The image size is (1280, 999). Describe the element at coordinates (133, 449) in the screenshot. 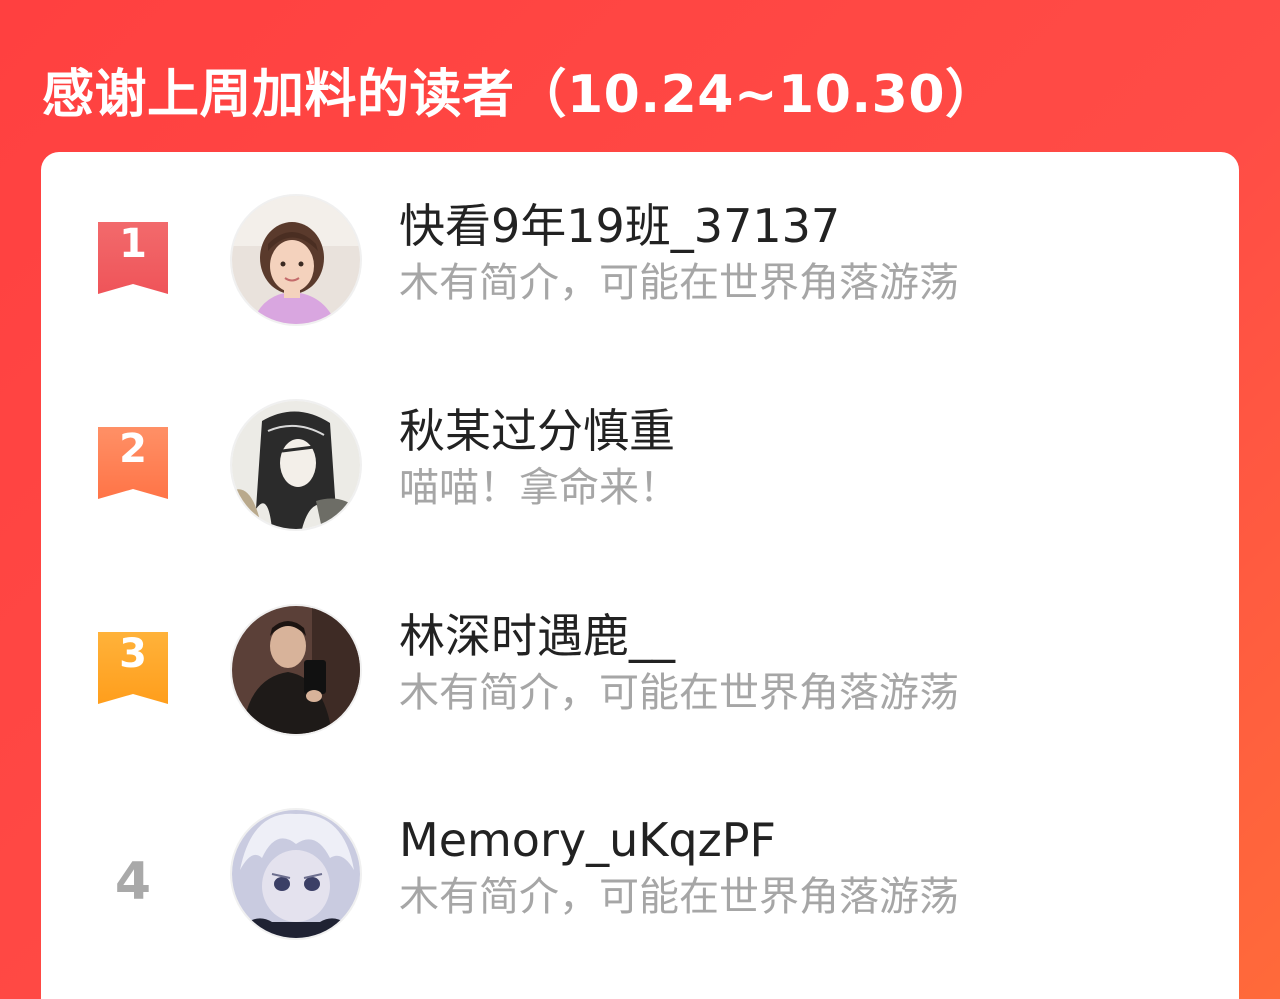

I see `rank-number: 2` at that location.